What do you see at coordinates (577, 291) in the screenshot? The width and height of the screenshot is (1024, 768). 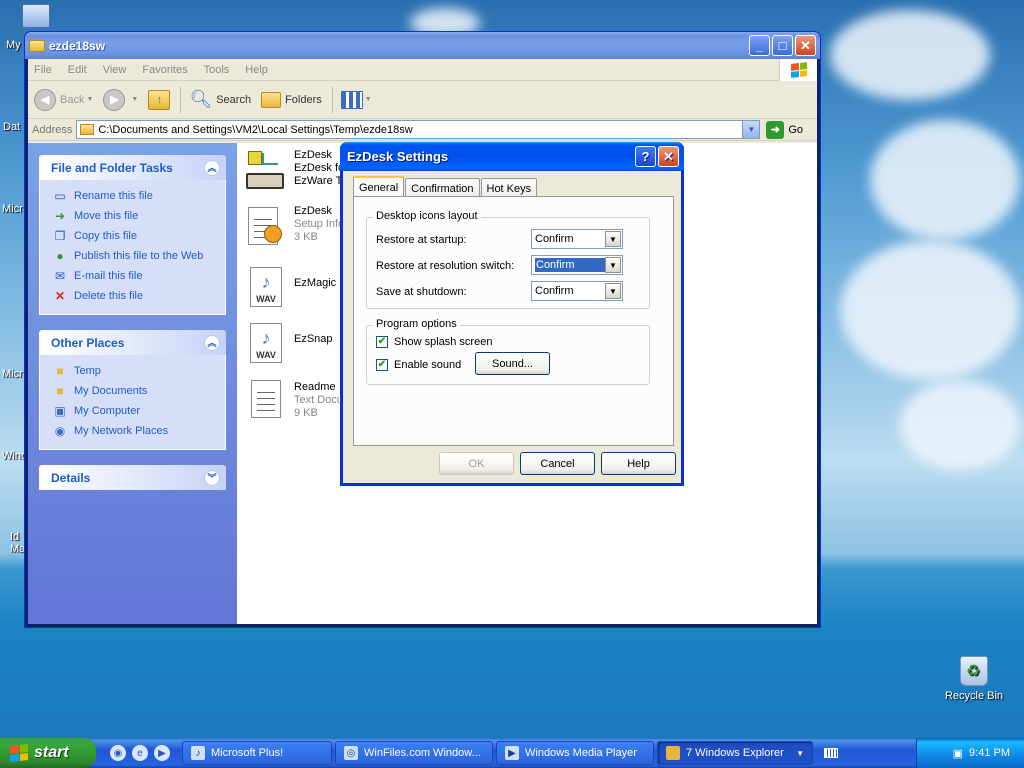 I see `save-shutdown-select: Confirm ▼` at bounding box center [577, 291].